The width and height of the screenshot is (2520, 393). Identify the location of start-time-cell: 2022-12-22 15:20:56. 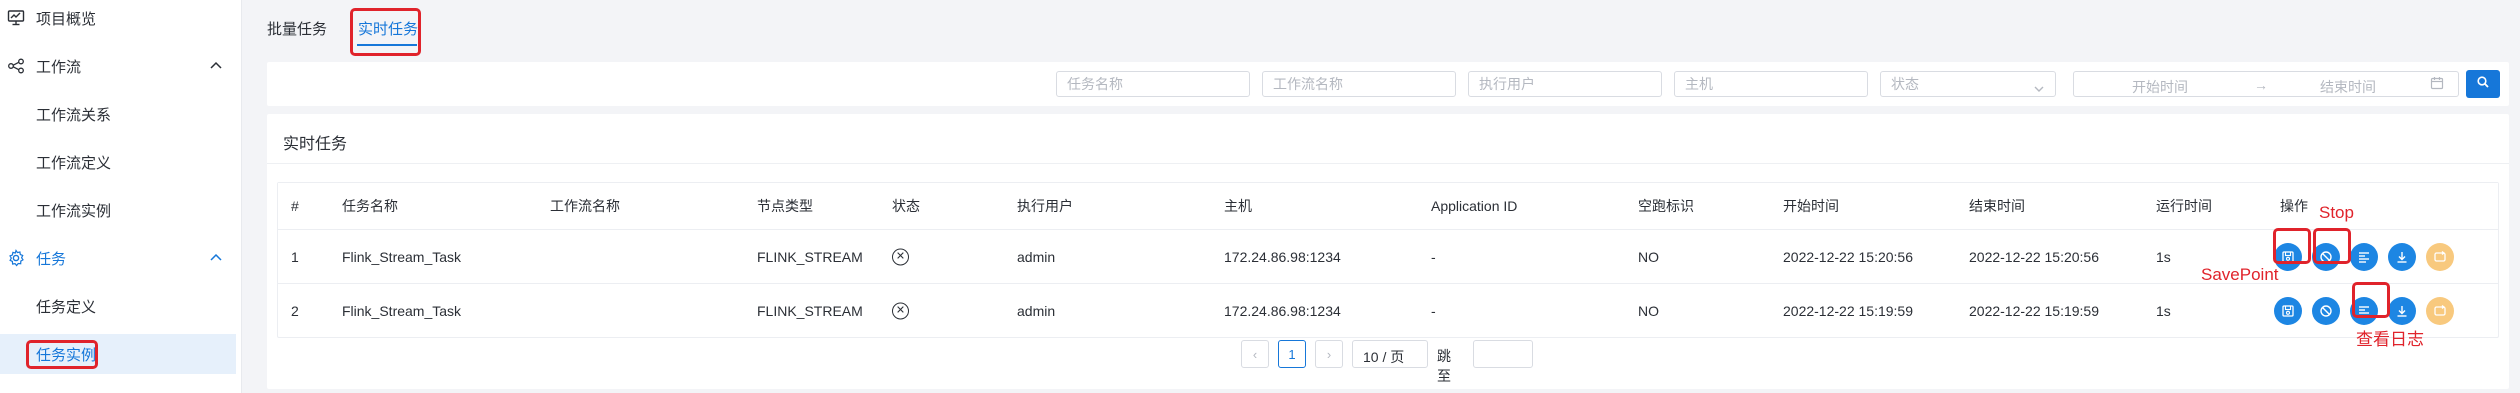
(1848, 256).